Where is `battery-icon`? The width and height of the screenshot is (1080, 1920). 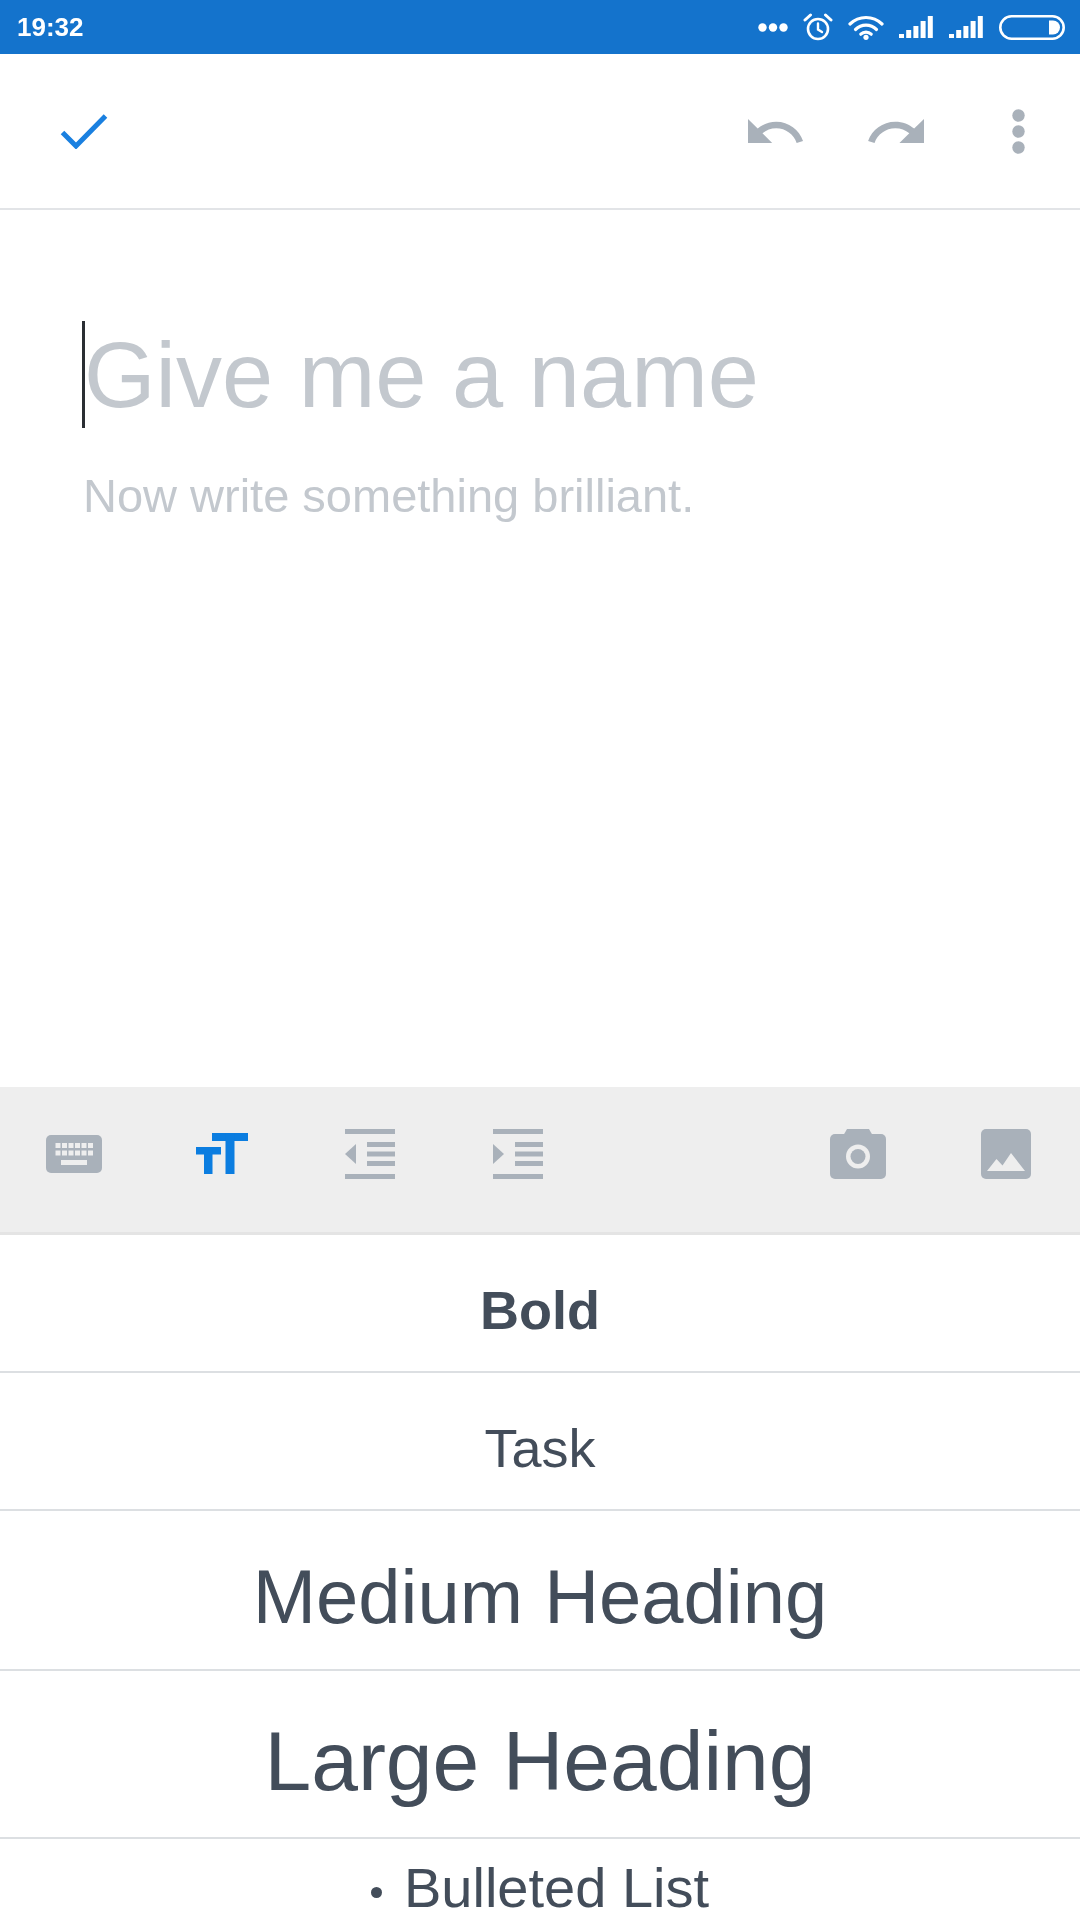
battery-icon is located at coordinates (1032, 27).